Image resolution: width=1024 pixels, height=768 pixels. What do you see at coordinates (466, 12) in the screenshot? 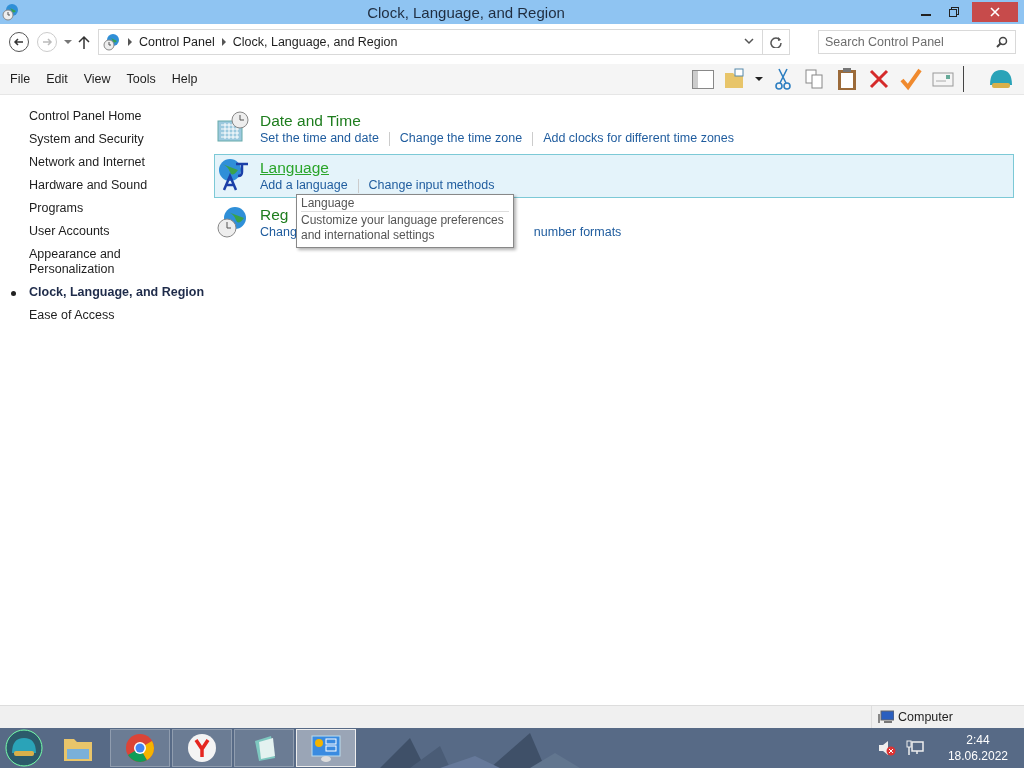
I see `window-title: Clock, Language, and Region` at bounding box center [466, 12].